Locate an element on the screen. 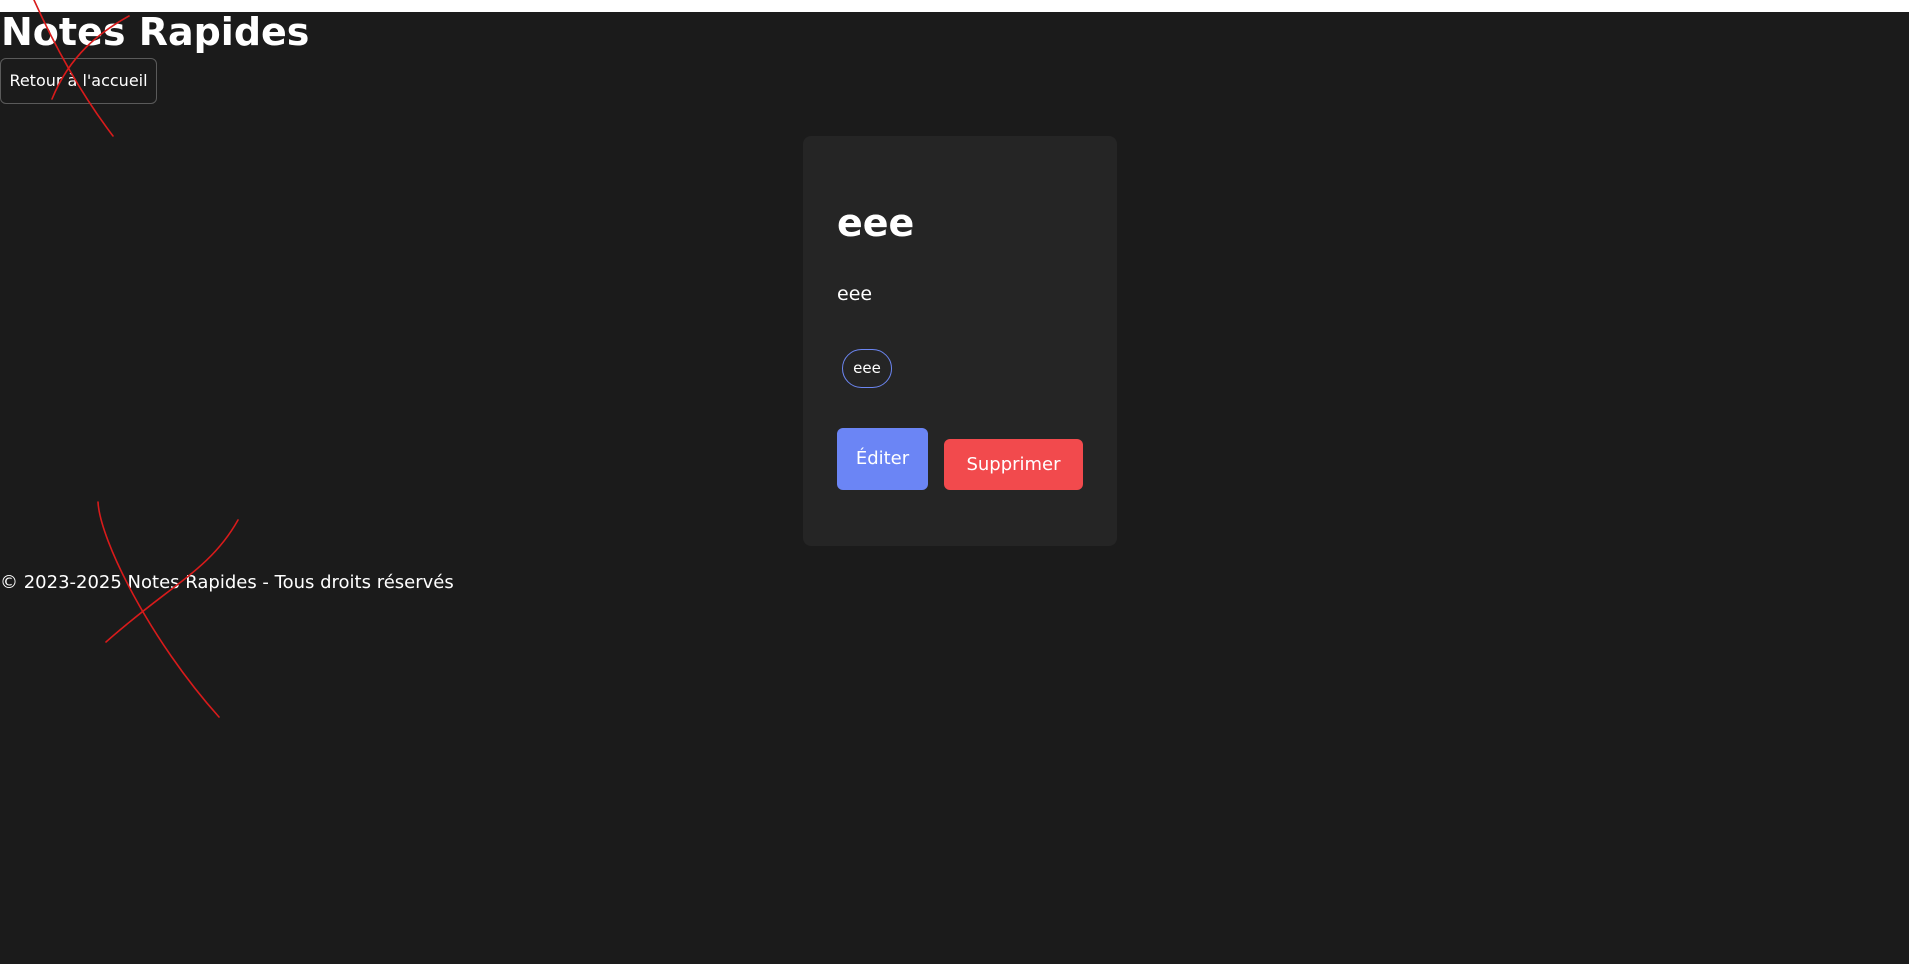 The height and width of the screenshot is (964, 1909). back-home-button: Retour à l'accueil is located at coordinates (78, 81).